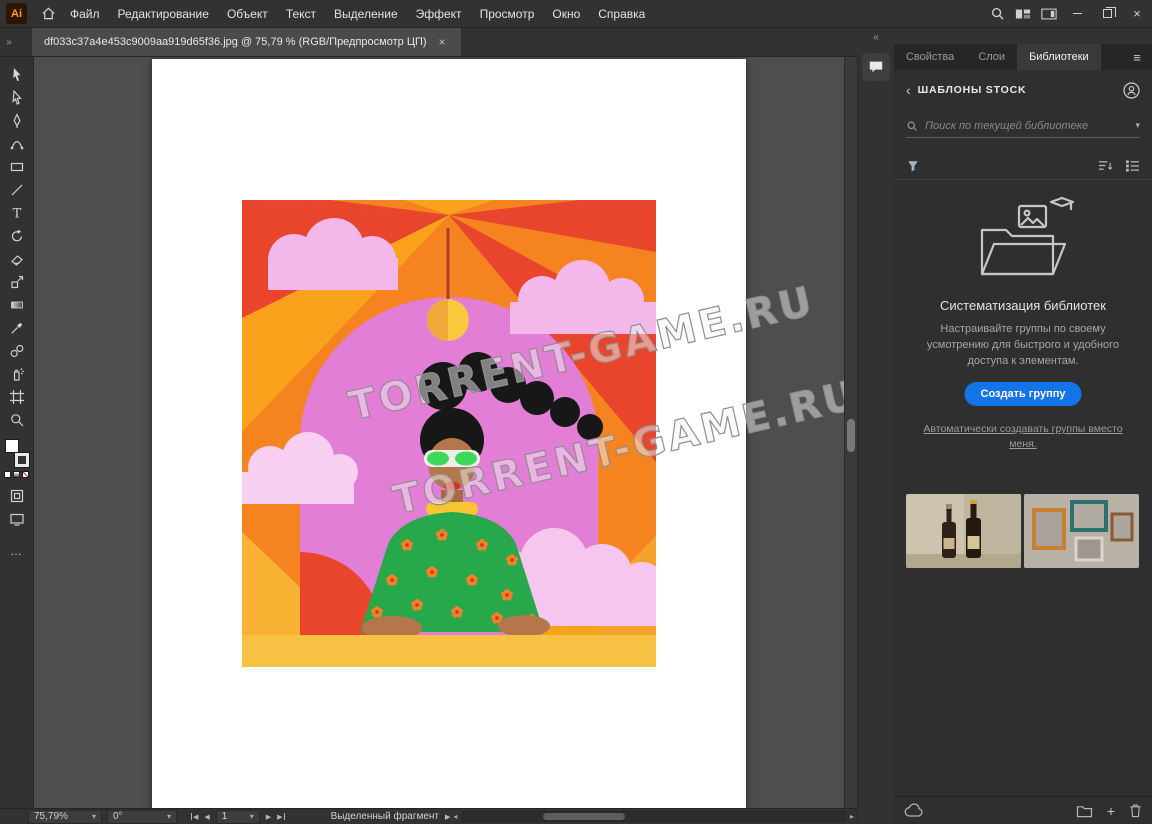 This screenshot has height=824, width=1152. Describe the element at coordinates (17, 97) in the screenshot. I see `direct-selection-tool` at that location.